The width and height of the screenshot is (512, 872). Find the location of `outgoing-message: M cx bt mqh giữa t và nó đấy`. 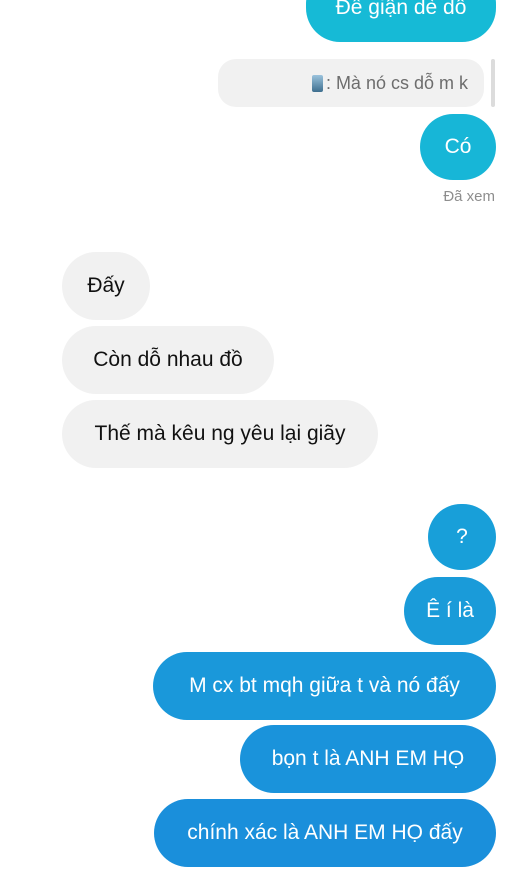

outgoing-message: M cx bt mqh giữa t và nó đấy is located at coordinates (324, 686).